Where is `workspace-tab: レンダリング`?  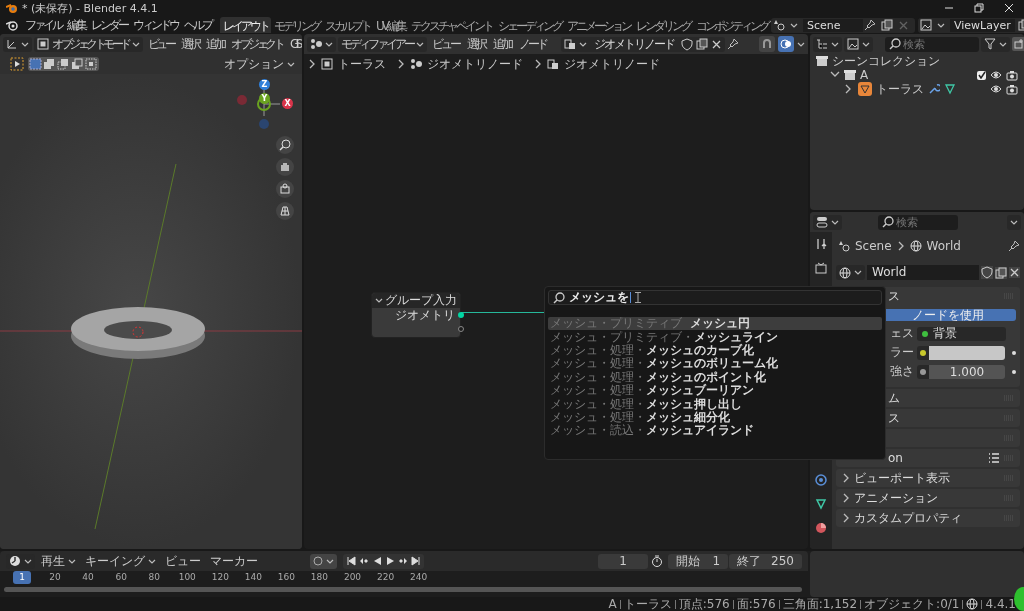
workspace-tab: レンダリング is located at coordinates (663, 25).